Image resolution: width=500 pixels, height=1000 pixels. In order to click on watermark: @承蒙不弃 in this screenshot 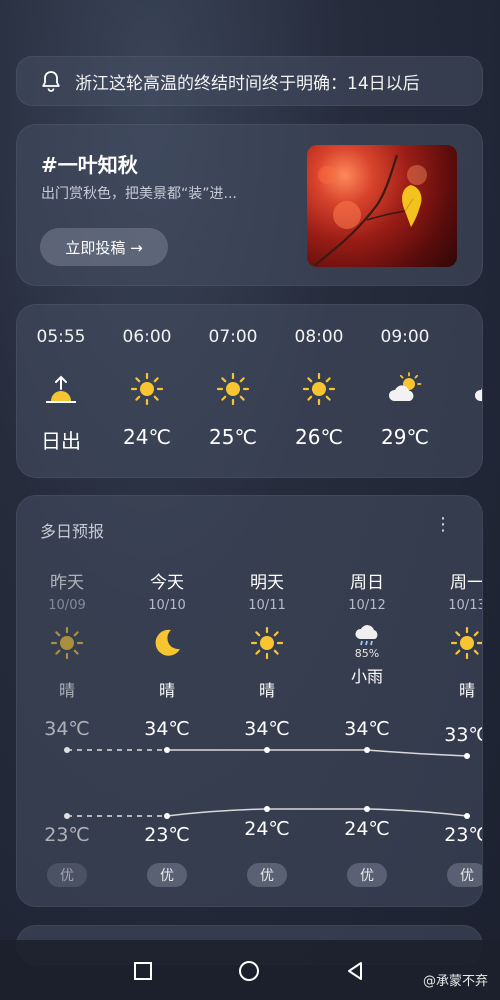, I will do `click(455, 981)`.